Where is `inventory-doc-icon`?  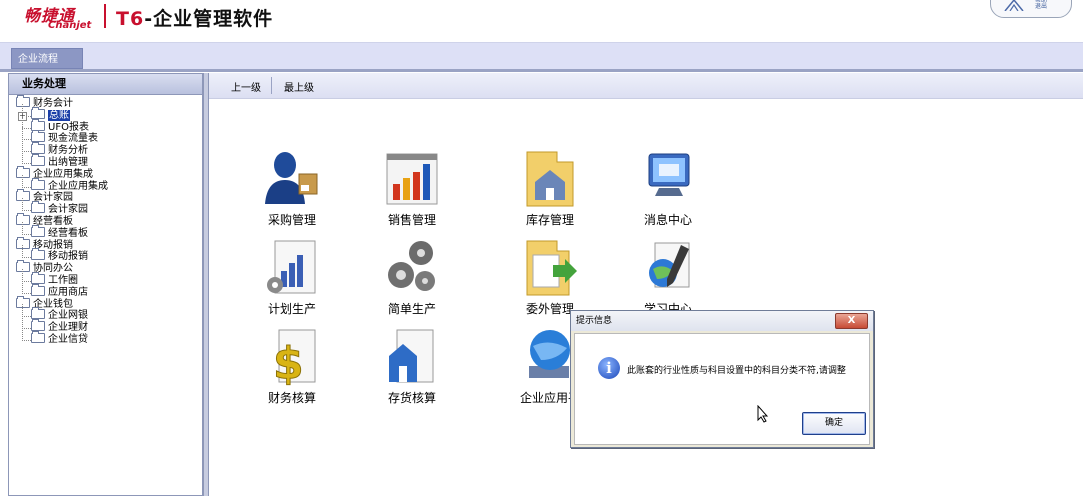
inventory-doc-icon is located at coordinates (411, 356).